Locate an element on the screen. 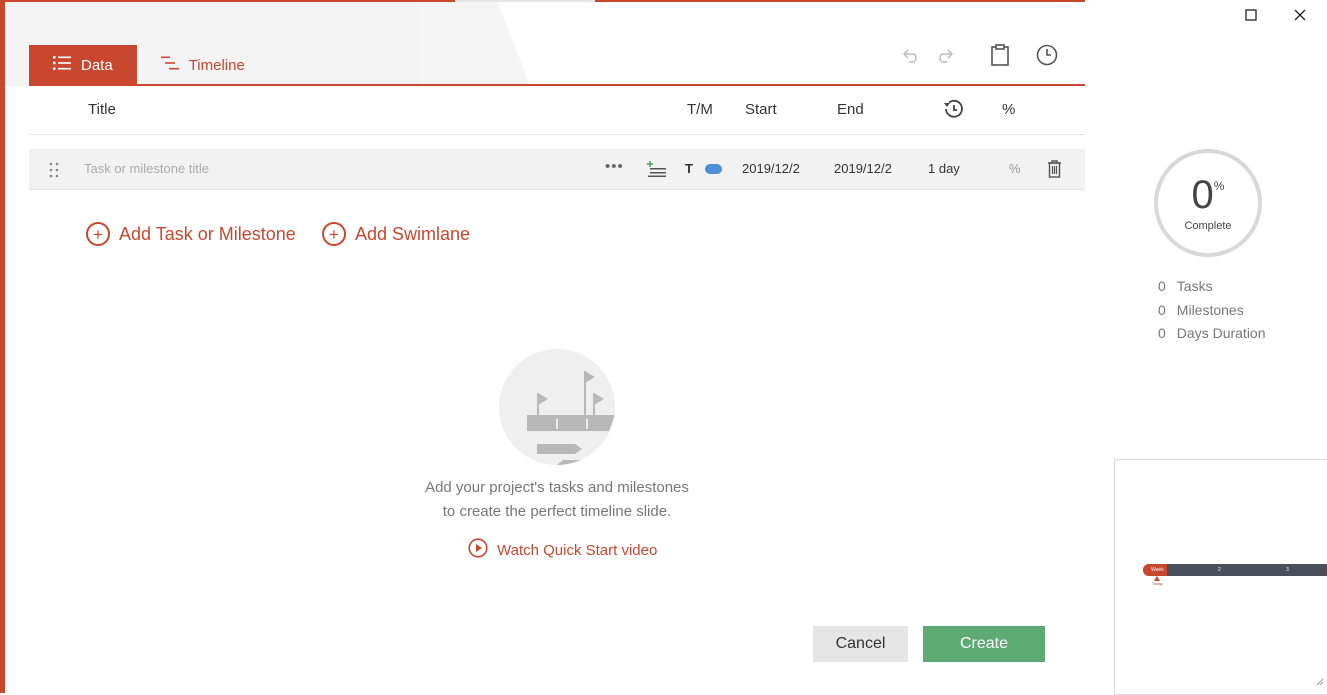 This screenshot has height=695, width=1327. add-swimlane-button: + Add Swimlane is located at coordinates (396, 234).